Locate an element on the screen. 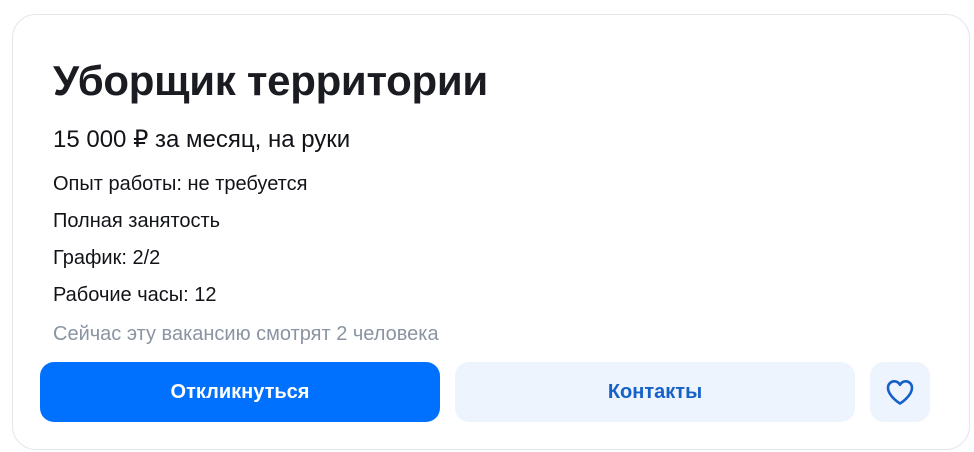  vacancy-schedule: График: 2/2 is located at coordinates (107, 258).